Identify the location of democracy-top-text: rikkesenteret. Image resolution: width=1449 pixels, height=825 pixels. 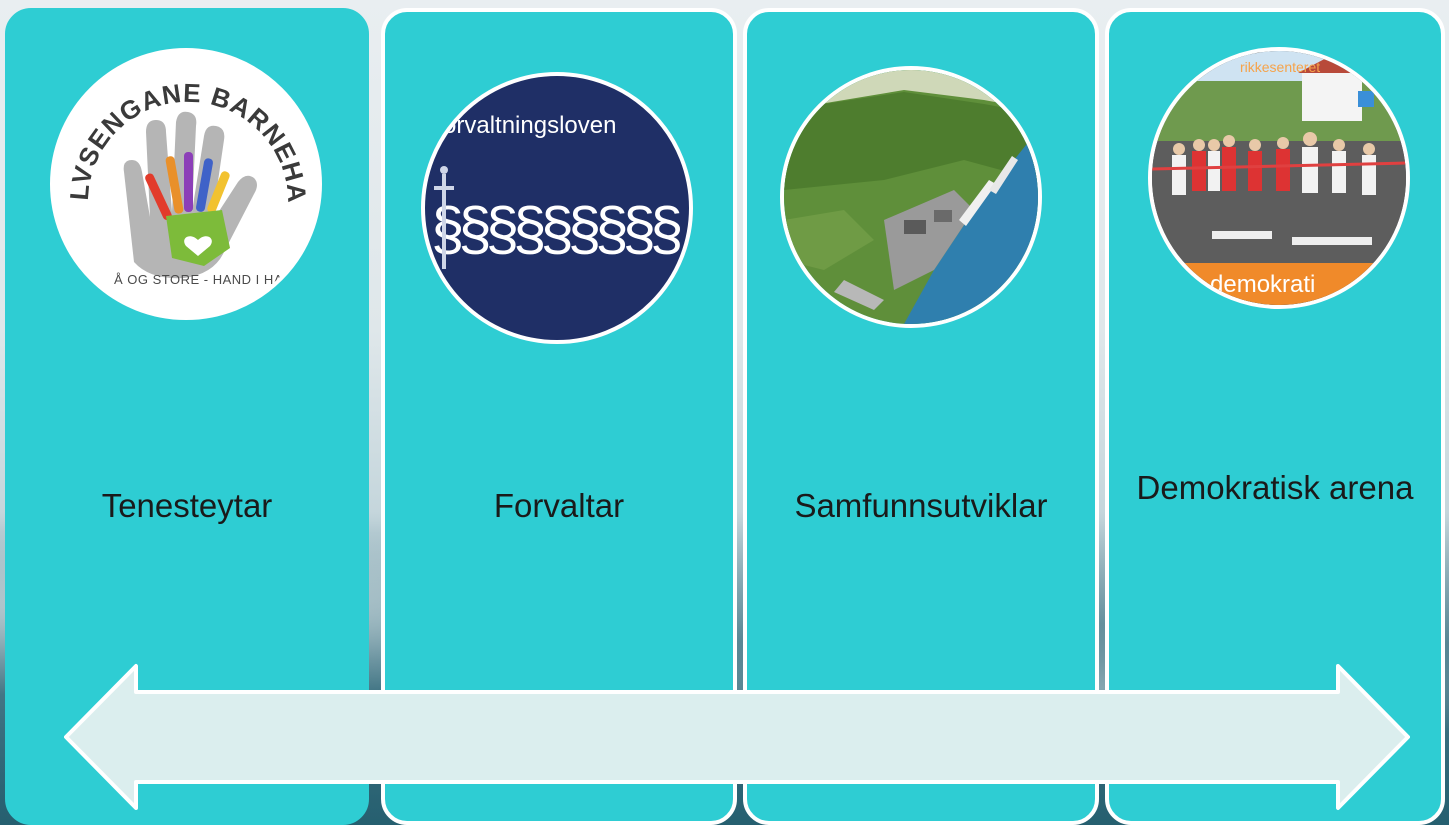
(1280, 67).